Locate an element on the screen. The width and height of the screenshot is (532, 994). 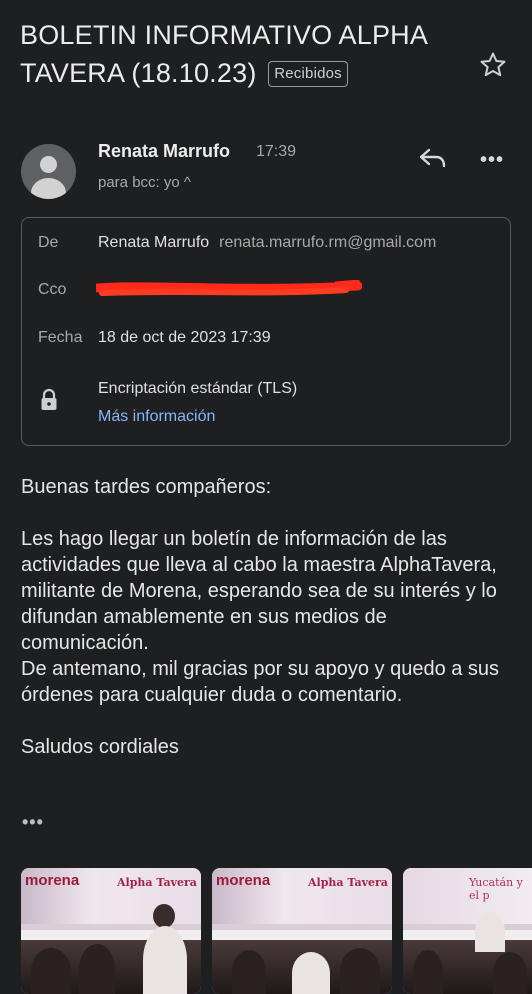
from-name: Renata Marrufo is located at coordinates (154, 242).